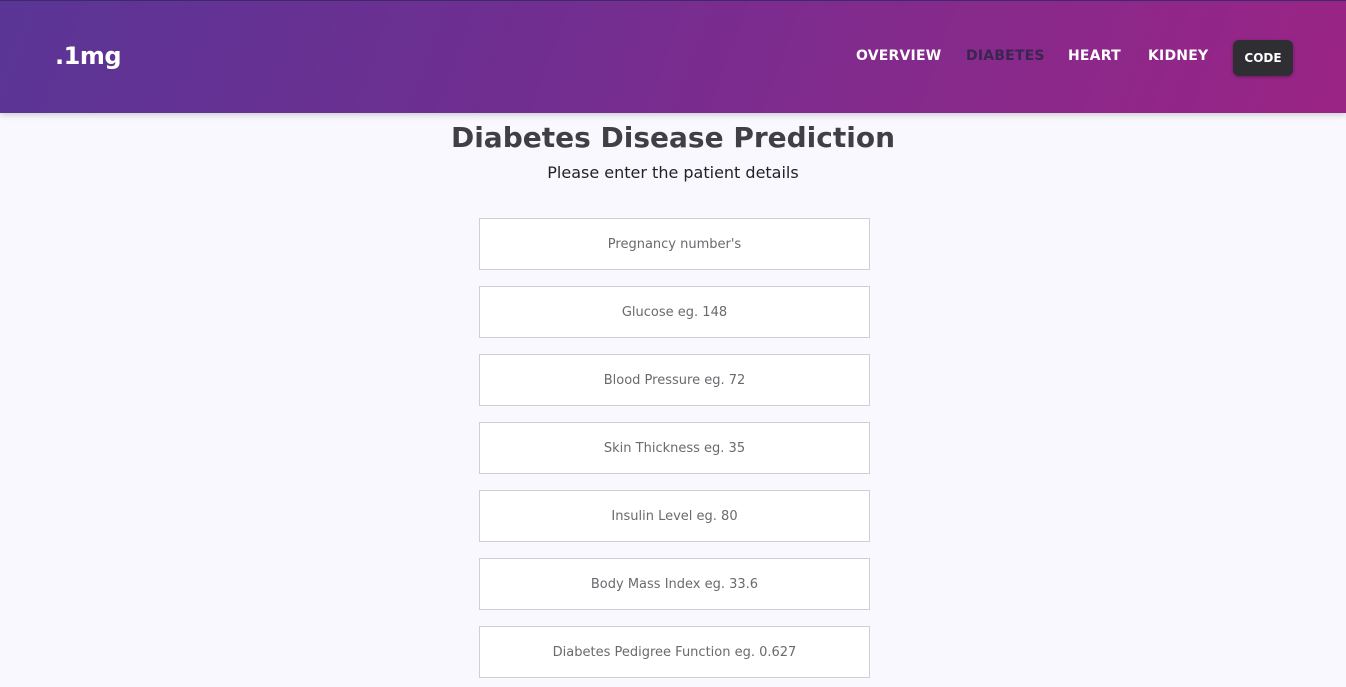 The width and height of the screenshot is (1346, 687). I want to click on page-title: Diabetes Disease Prediction, so click(673, 137).